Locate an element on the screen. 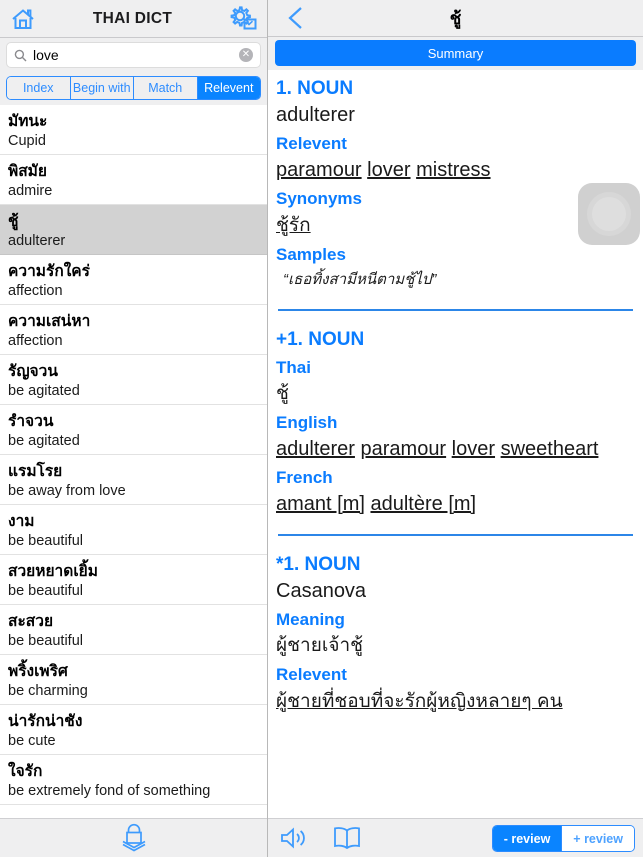 The height and width of the screenshot is (857, 643). entry-link: amant [m] is located at coordinates (320, 504).